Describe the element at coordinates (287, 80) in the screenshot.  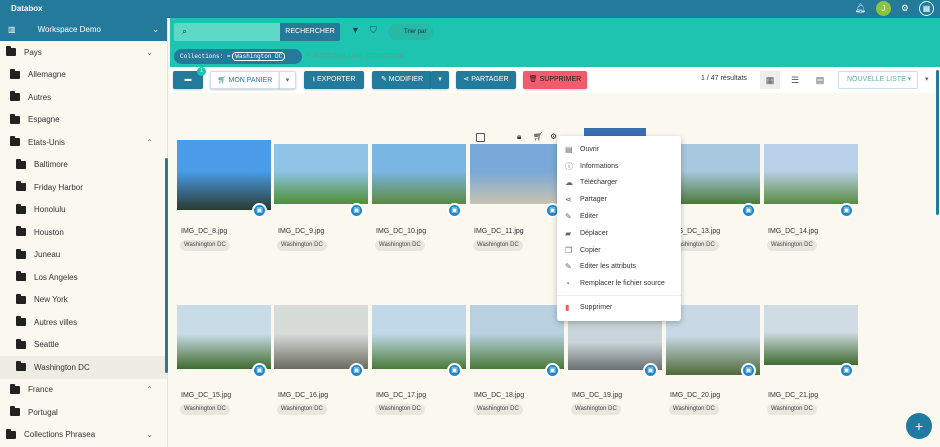
I see `basket-dropdown: ▾` at that location.